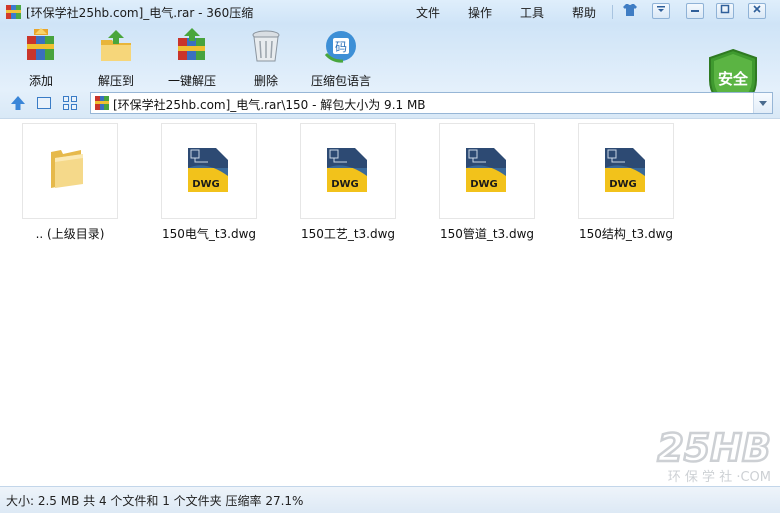  I want to click on file-item: DWG 150电气_t3.dwg, so click(209, 182).